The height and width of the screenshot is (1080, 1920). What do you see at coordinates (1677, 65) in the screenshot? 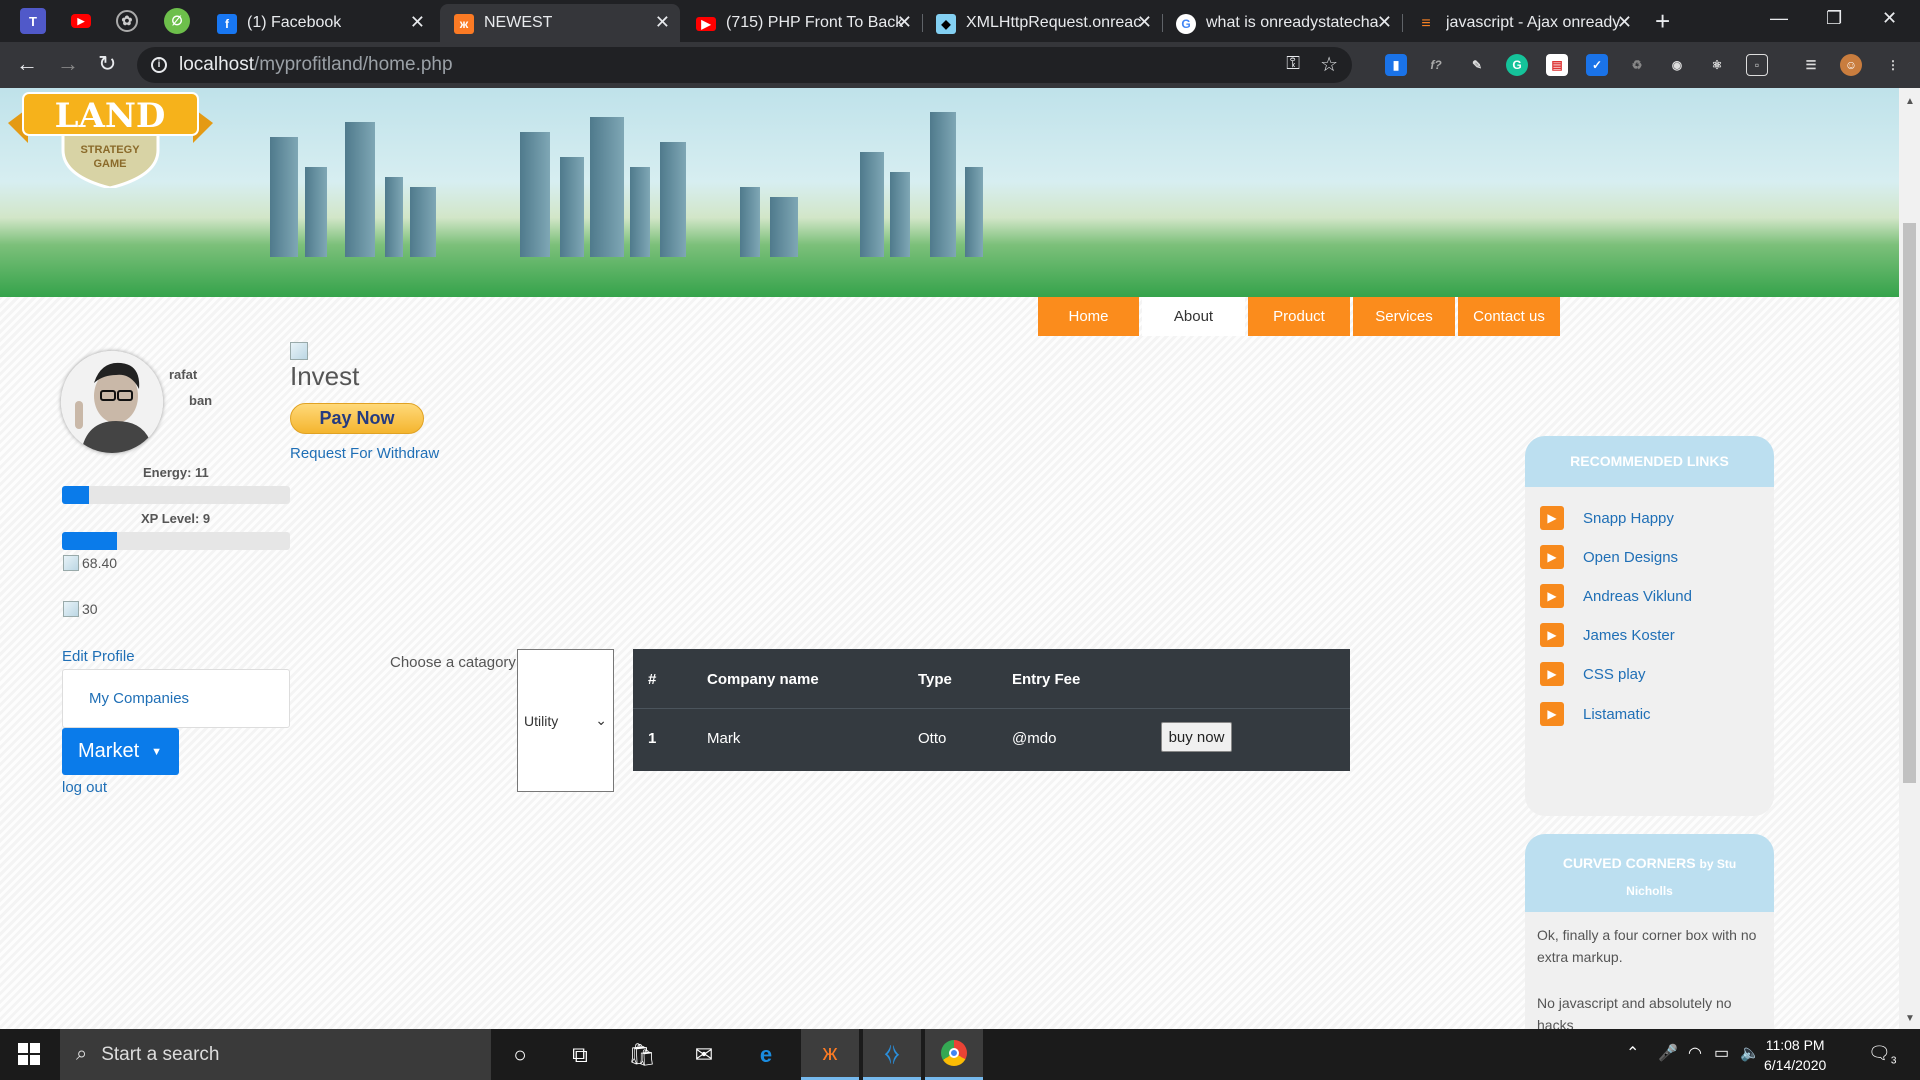
I see `camera-icon: ◉` at bounding box center [1677, 65].